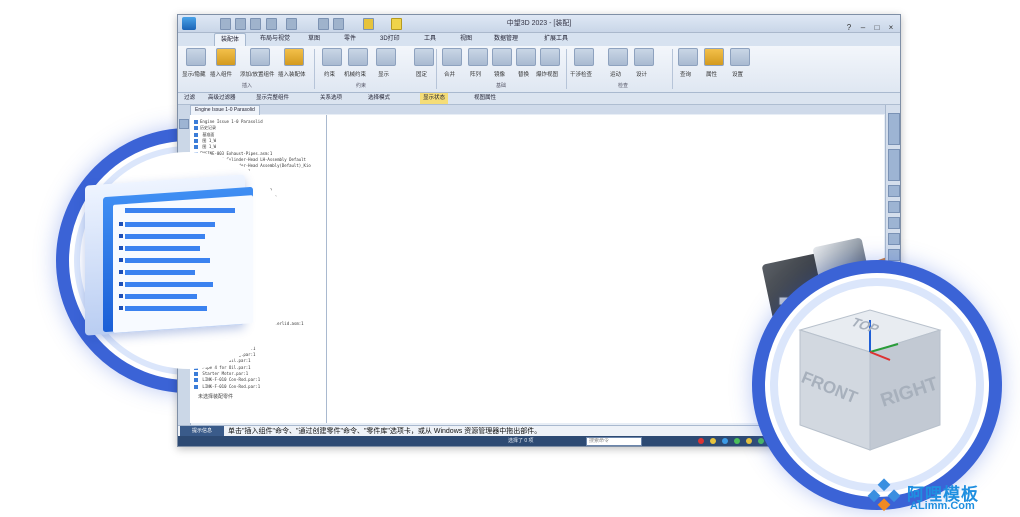 Image resolution: width=1020 pixels, height=517 pixels. Describe the element at coordinates (894, 255) in the screenshot. I see `history-icon` at that location.